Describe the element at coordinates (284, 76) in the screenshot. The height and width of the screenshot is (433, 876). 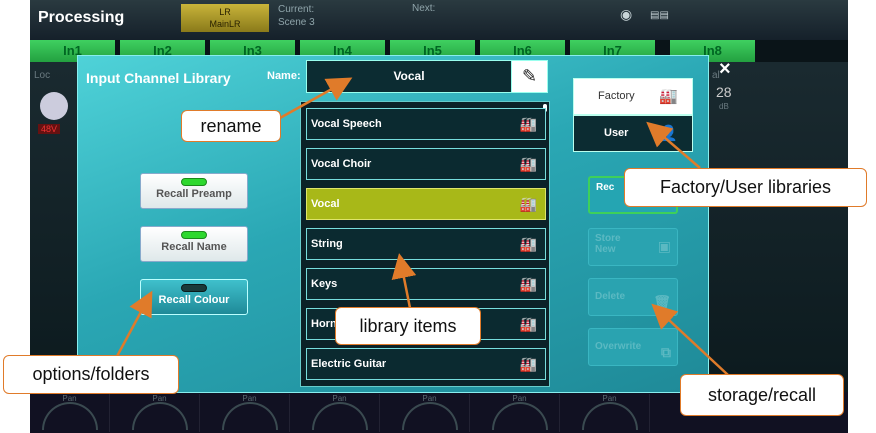
I see `name-label: Name:` at that location.